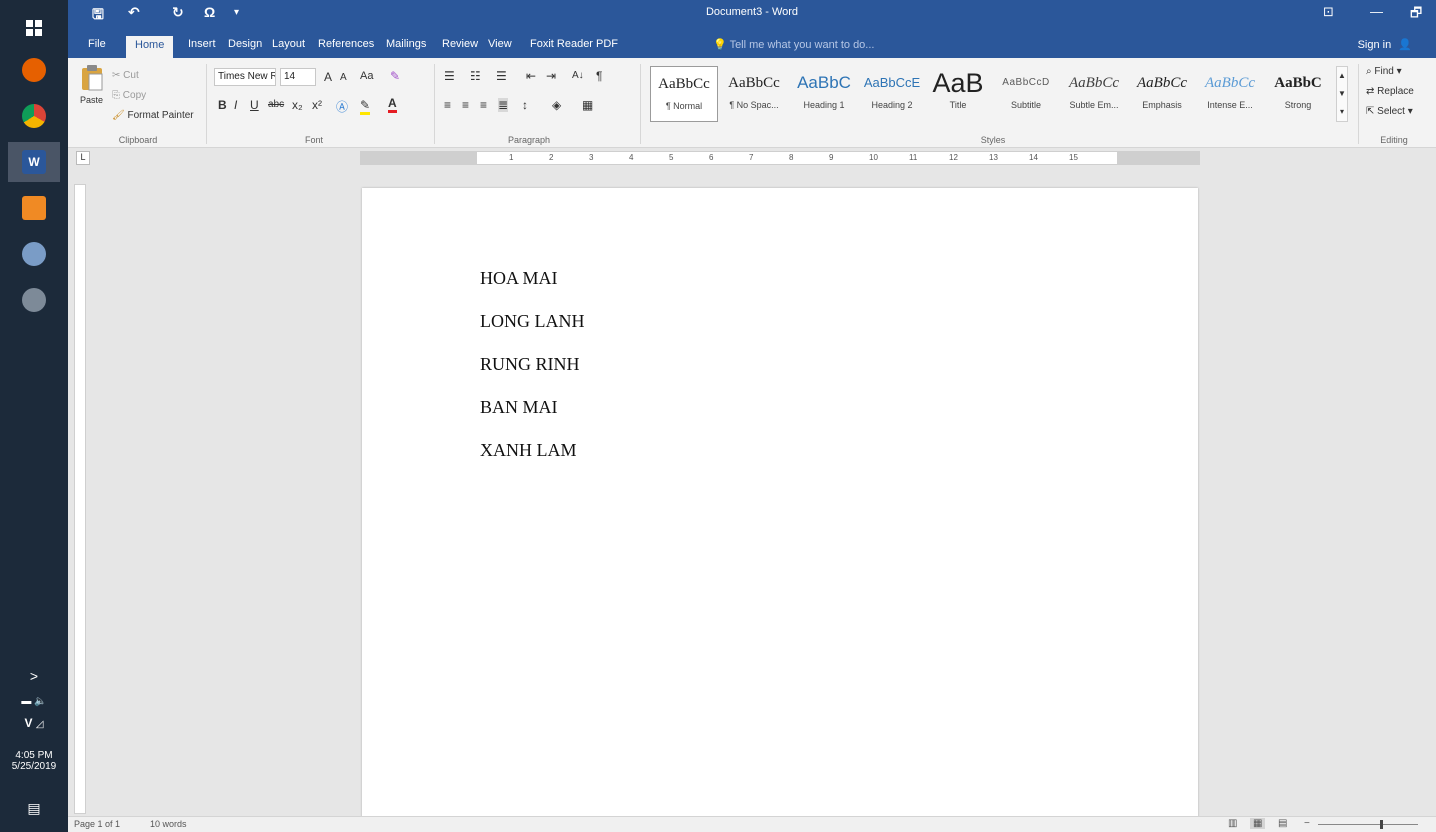 Image resolution: width=1436 pixels, height=832 pixels. I want to click on tab-insert: Insert, so click(202, 44).